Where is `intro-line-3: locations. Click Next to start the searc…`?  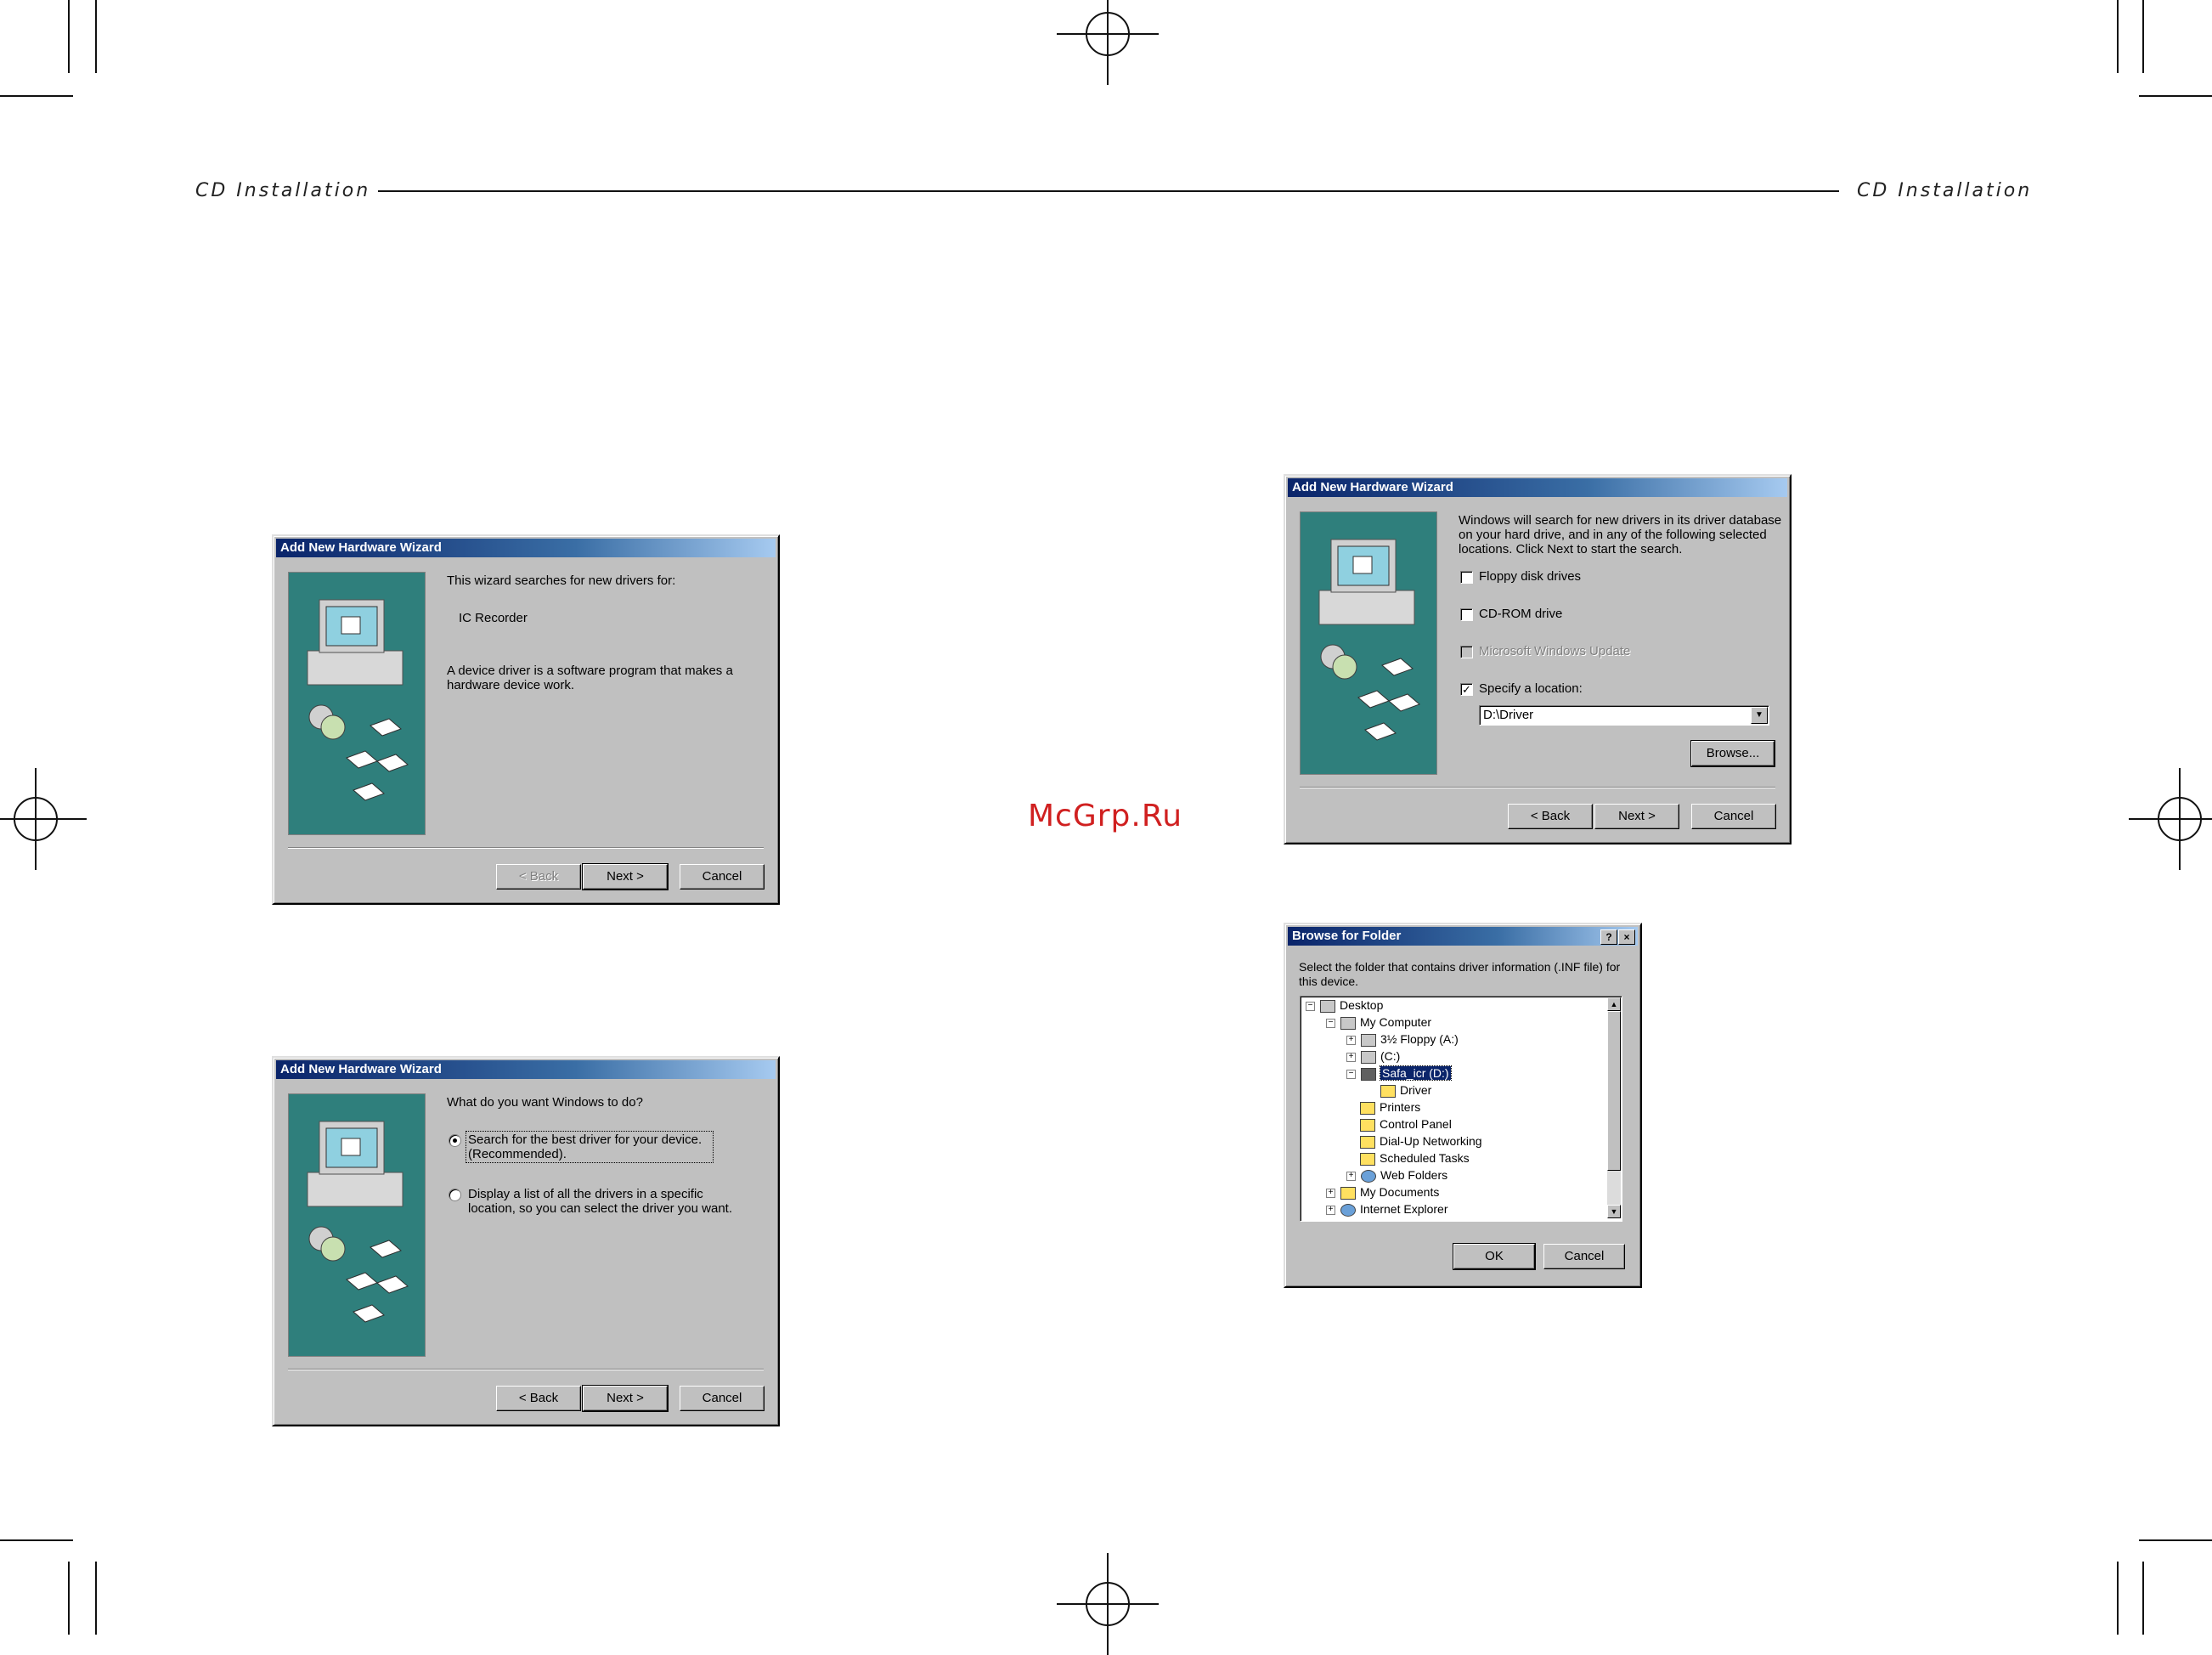
intro-line-3: locations. Click Next to start the searc… is located at coordinates (1571, 549).